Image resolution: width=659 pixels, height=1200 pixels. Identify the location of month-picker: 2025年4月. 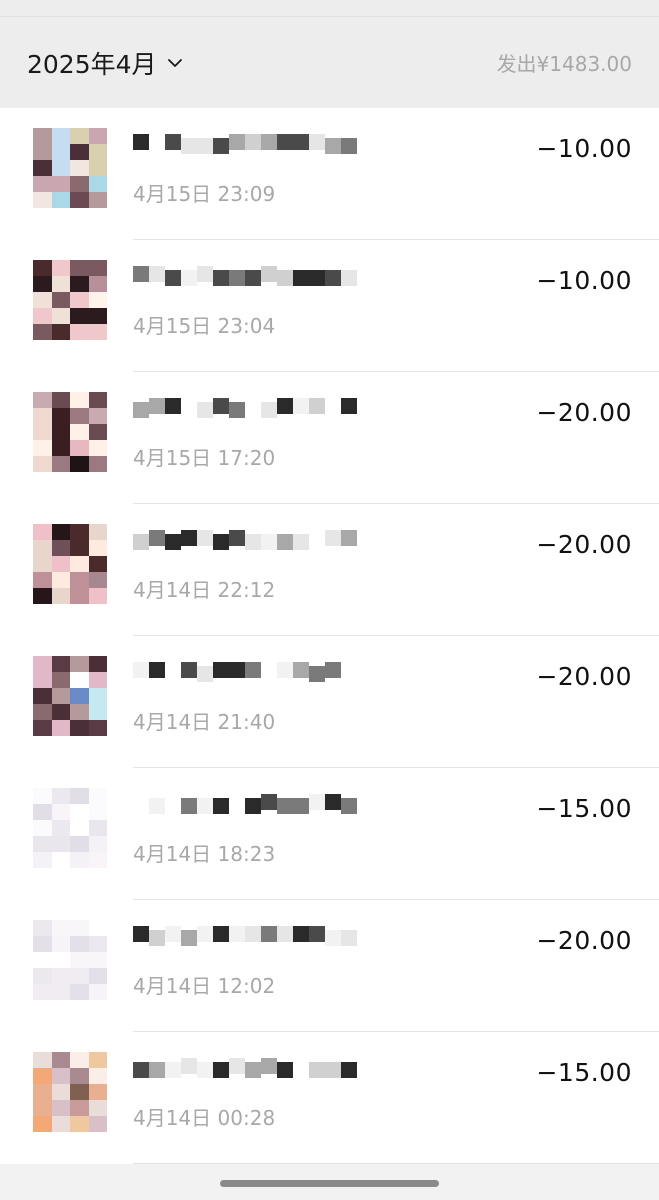
(105, 63).